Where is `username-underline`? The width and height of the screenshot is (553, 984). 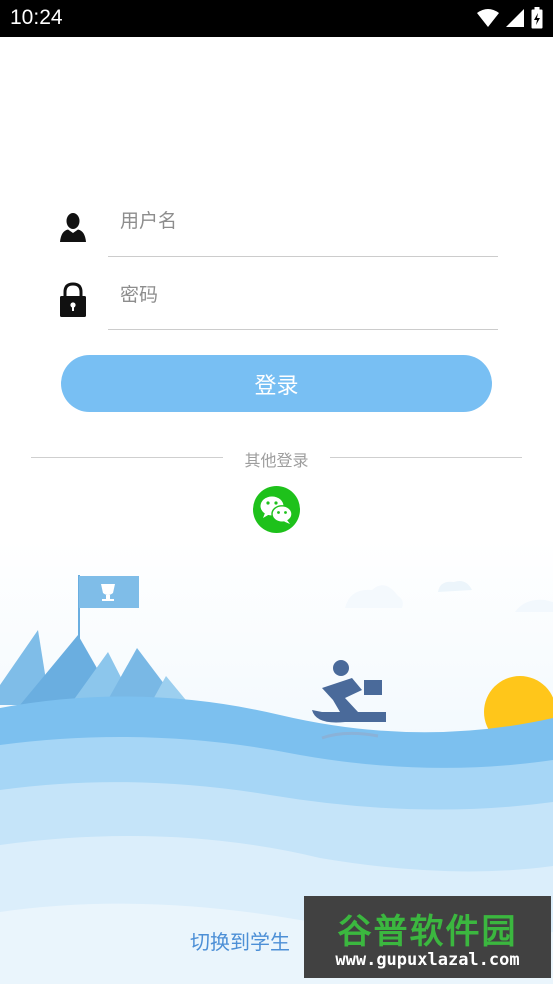
username-underline is located at coordinates (303, 256).